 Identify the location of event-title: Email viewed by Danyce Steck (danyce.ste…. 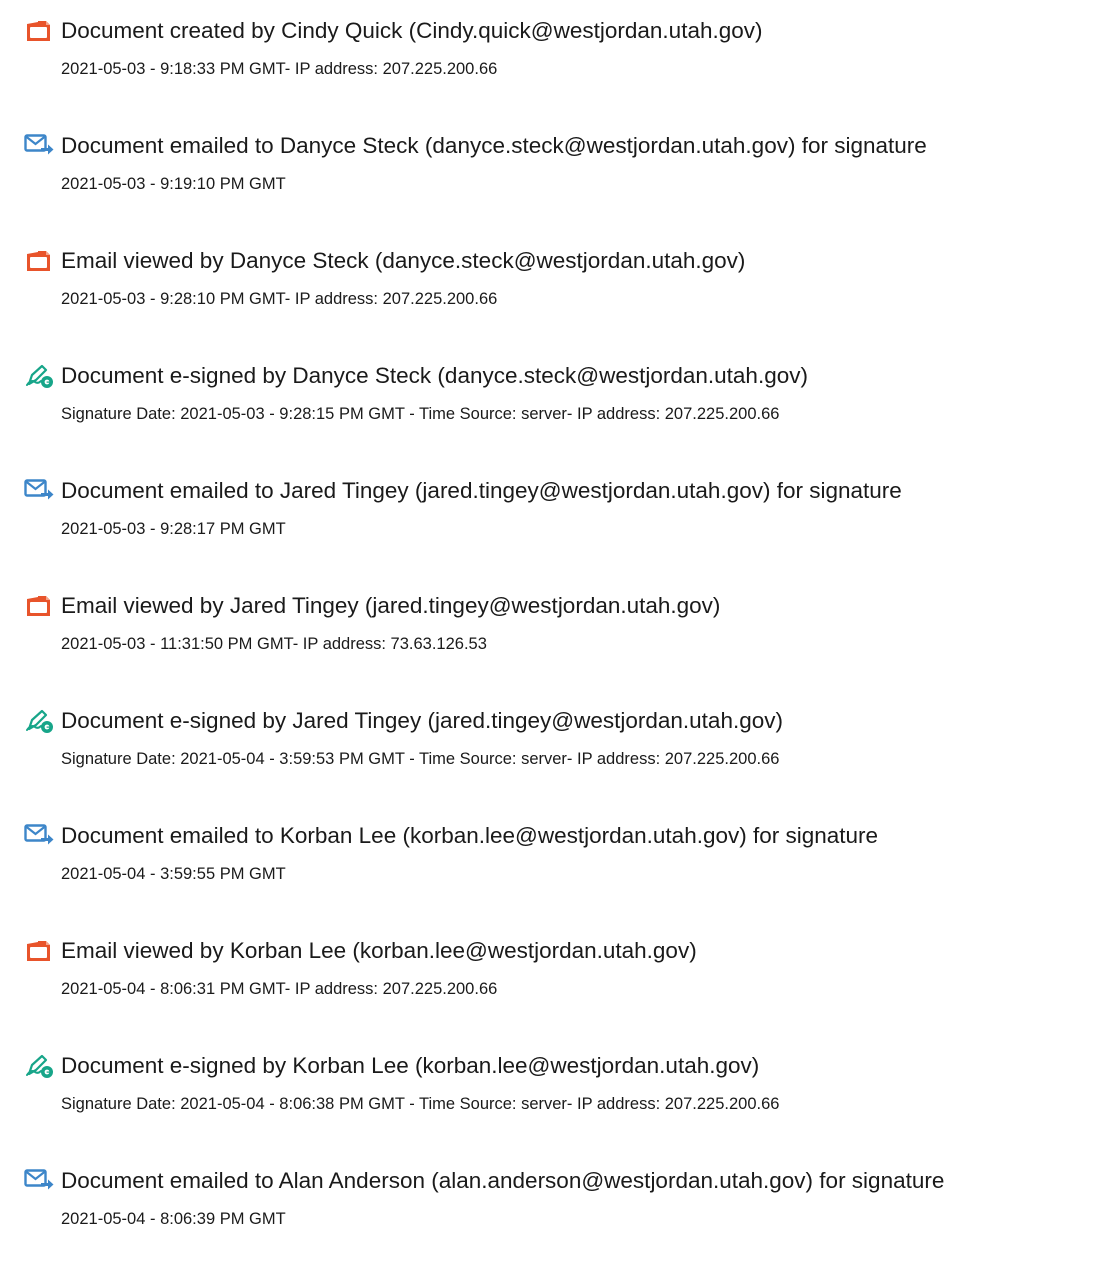
(403, 260).